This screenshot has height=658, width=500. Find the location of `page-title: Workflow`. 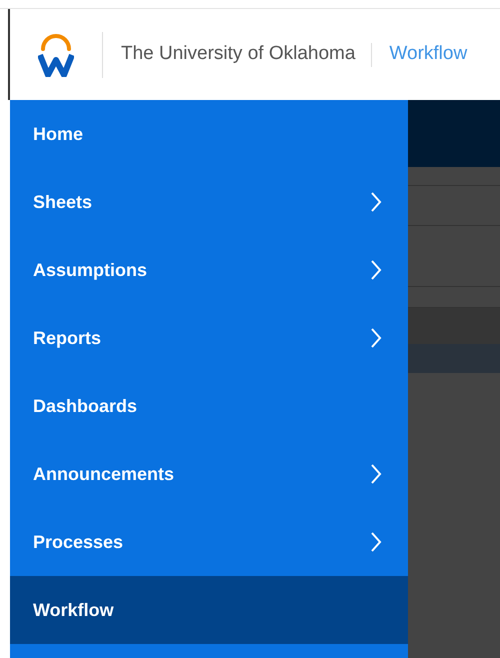

page-title: Workflow is located at coordinates (428, 54).